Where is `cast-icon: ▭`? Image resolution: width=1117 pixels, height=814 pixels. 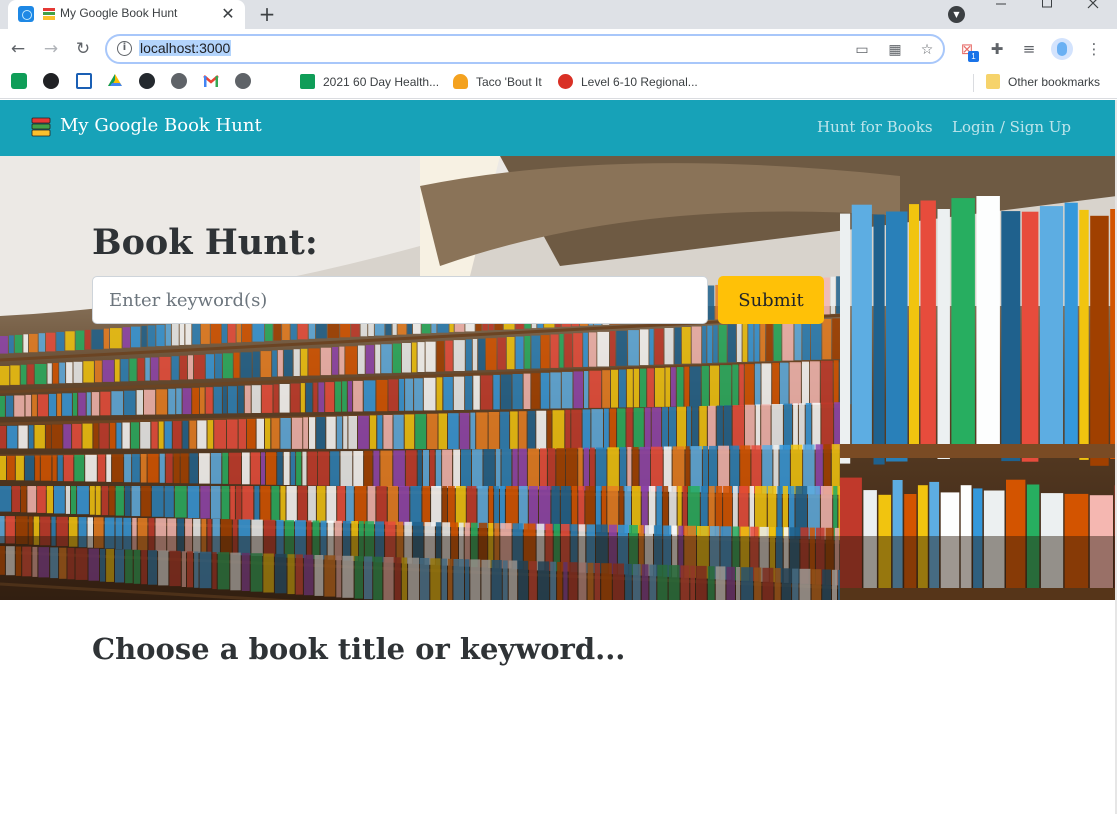
cast-icon: ▭ is located at coordinates (862, 50).